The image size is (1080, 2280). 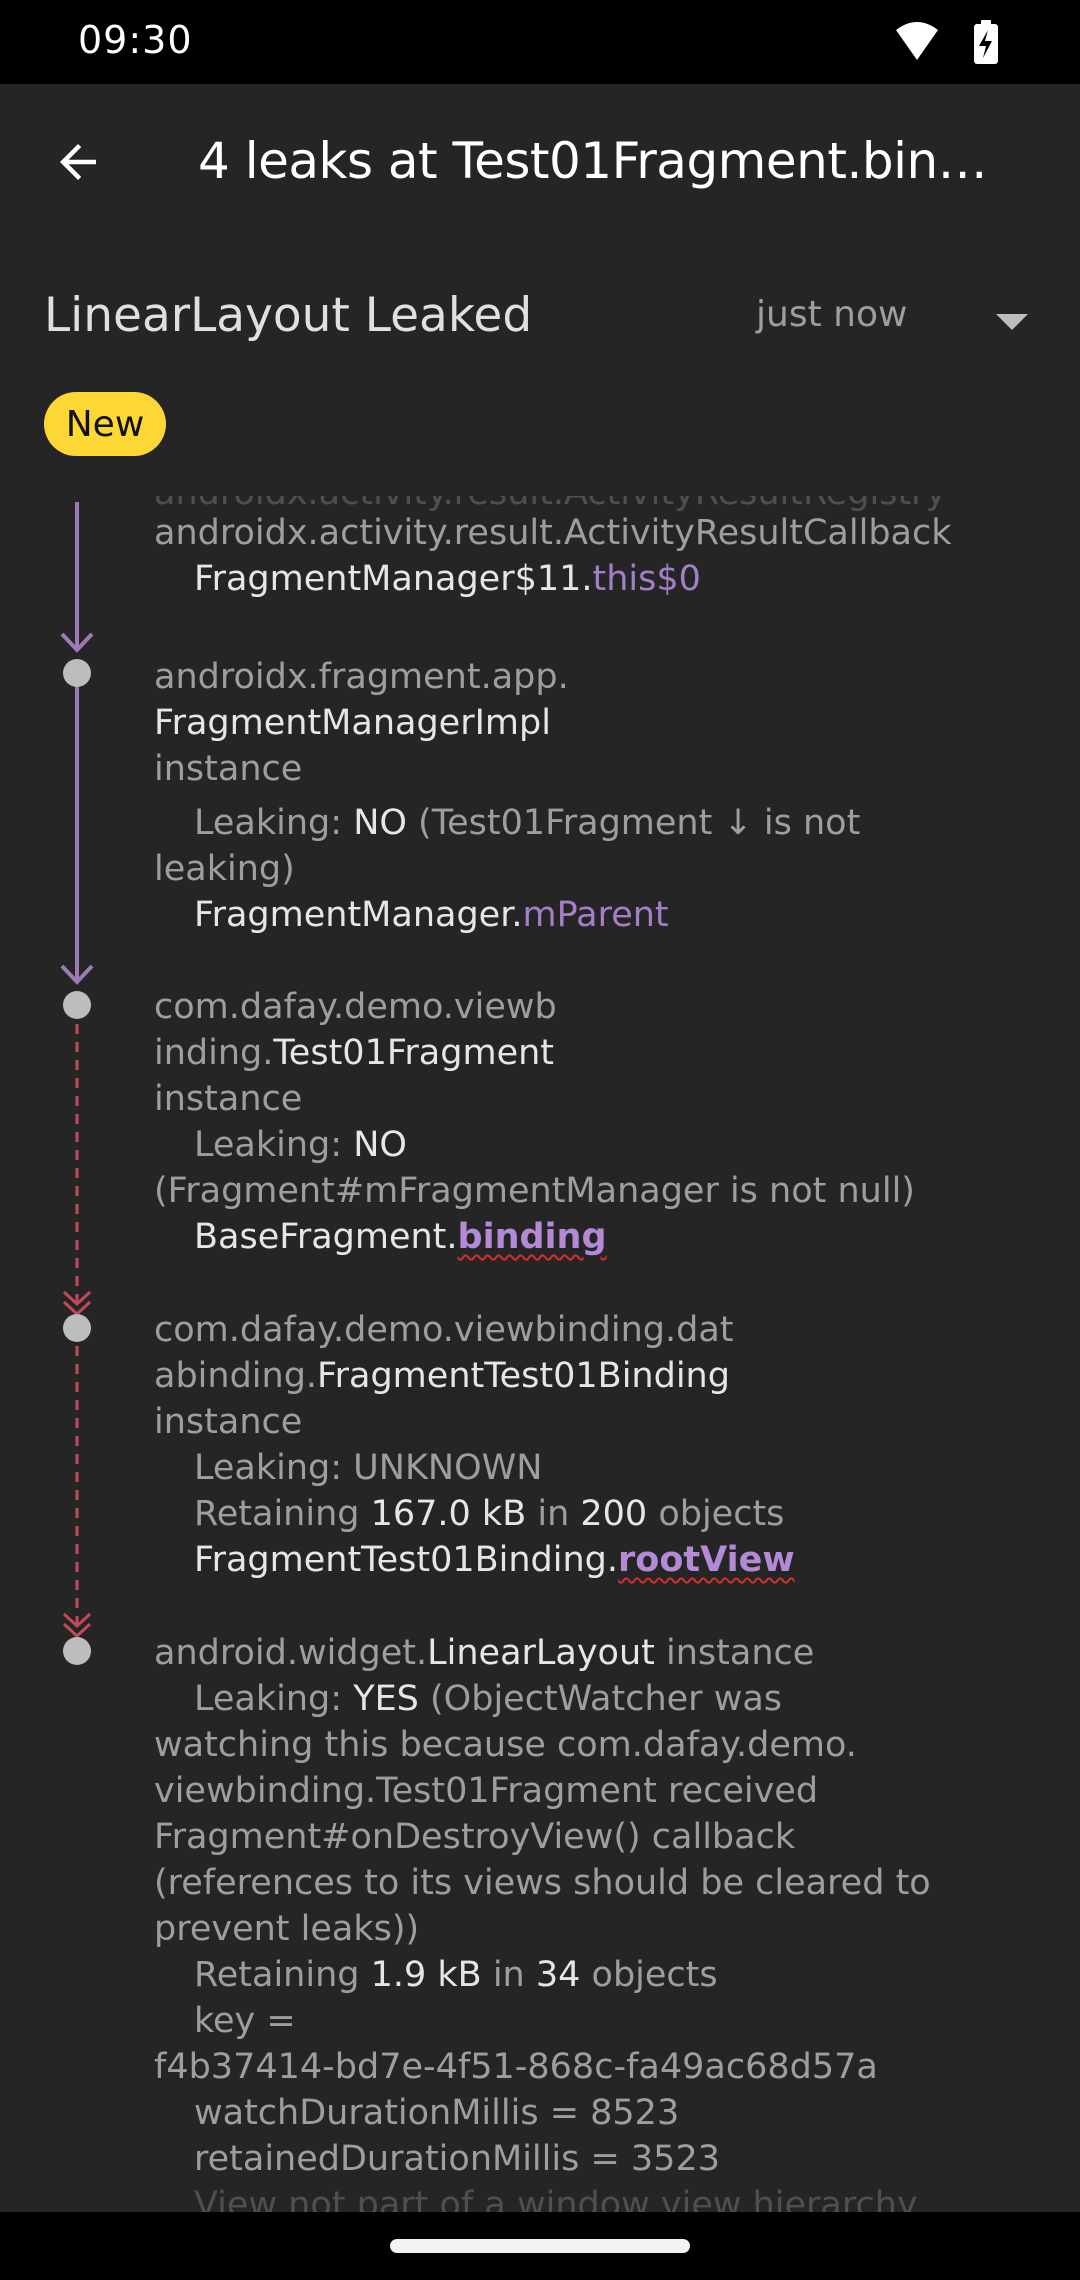 What do you see at coordinates (355, 1007) in the screenshot?
I see `trace-node-2: com.dafay.demo.viewb` at bounding box center [355, 1007].